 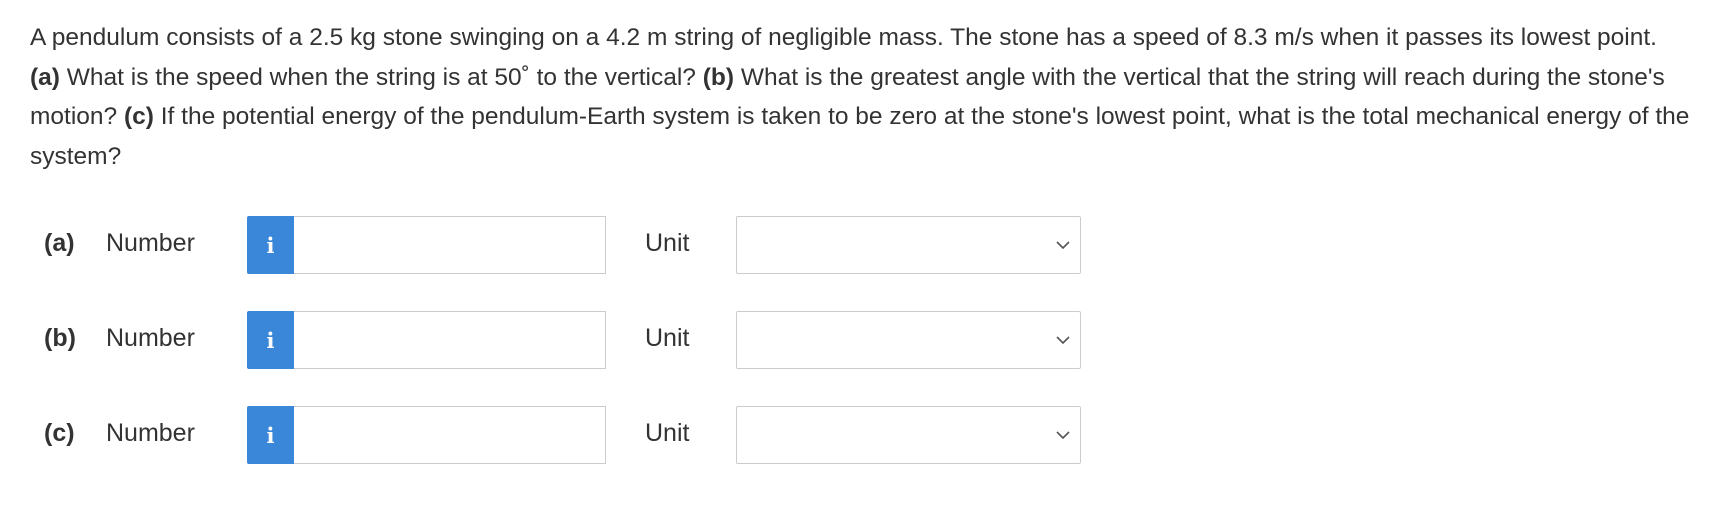 I want to click on part-c-label: (c), so click(x=138, y=116).